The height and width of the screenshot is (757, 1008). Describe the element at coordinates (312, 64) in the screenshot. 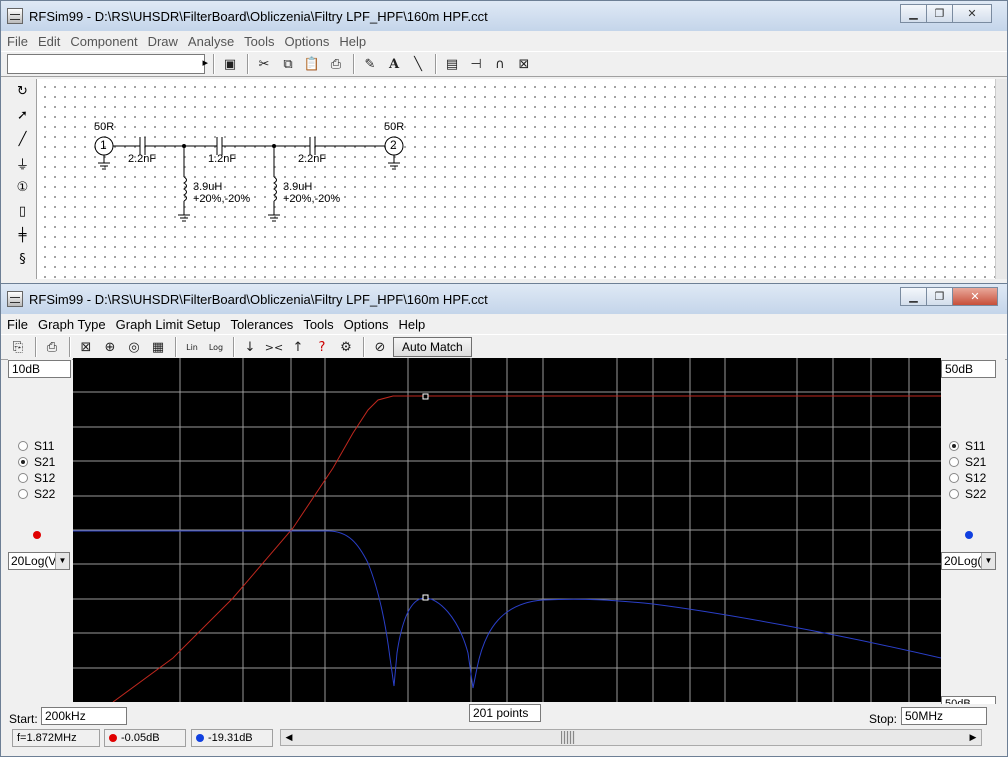

I see `paste-icon: 📋` at that location.